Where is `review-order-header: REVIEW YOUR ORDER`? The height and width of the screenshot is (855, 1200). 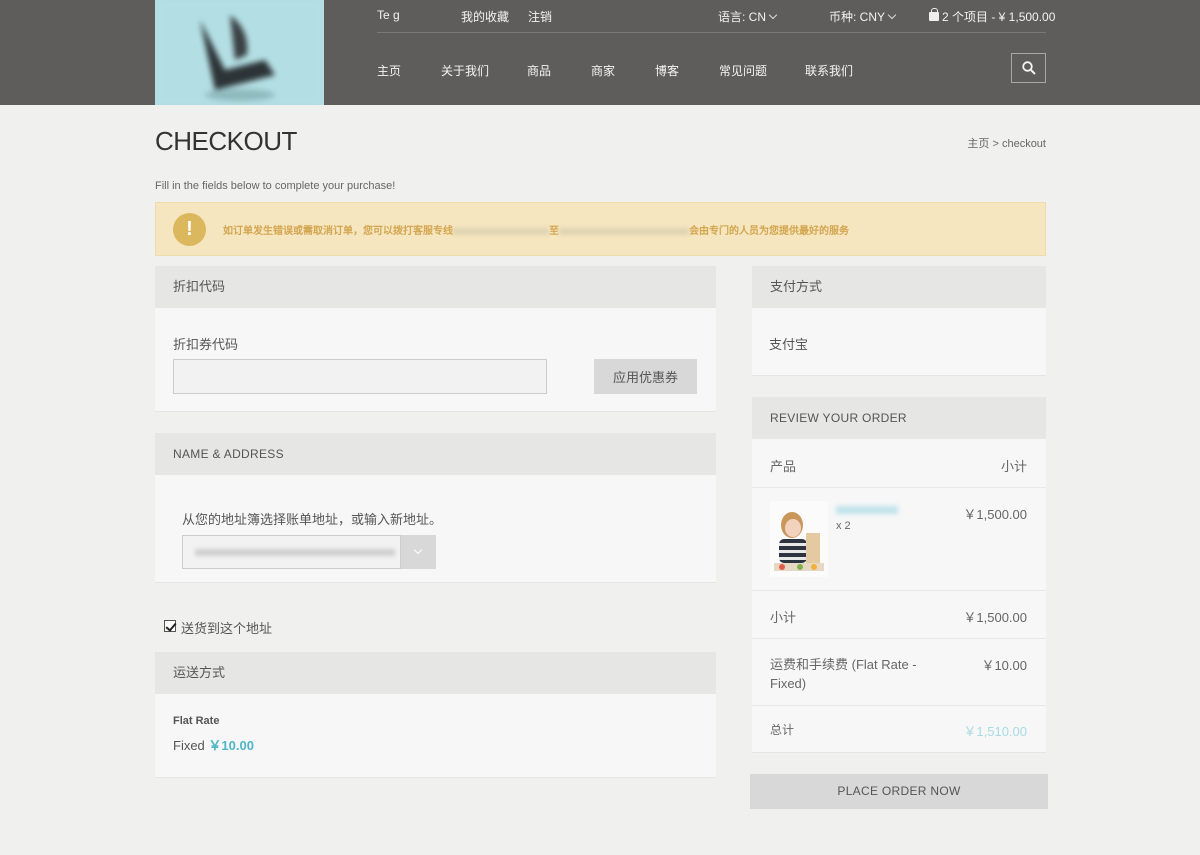
review-order-header: REVIEW YOUR ORDER is located at coordinates (899, 418).